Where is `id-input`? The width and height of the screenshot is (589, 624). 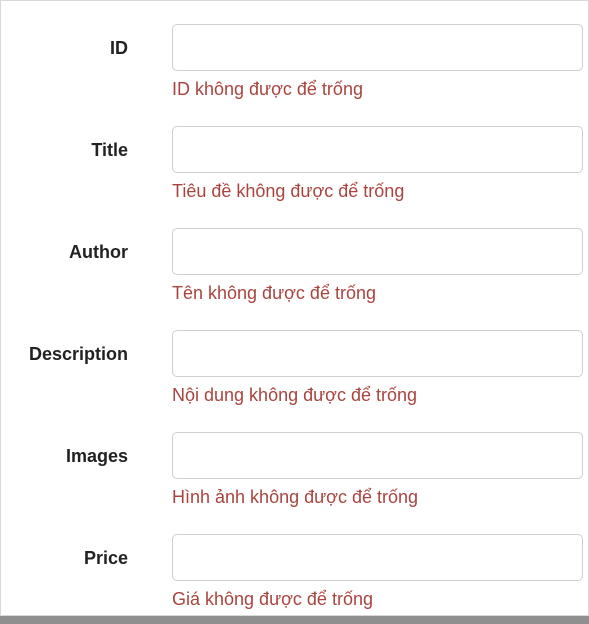 id-input is located at coordinates (377, 47).